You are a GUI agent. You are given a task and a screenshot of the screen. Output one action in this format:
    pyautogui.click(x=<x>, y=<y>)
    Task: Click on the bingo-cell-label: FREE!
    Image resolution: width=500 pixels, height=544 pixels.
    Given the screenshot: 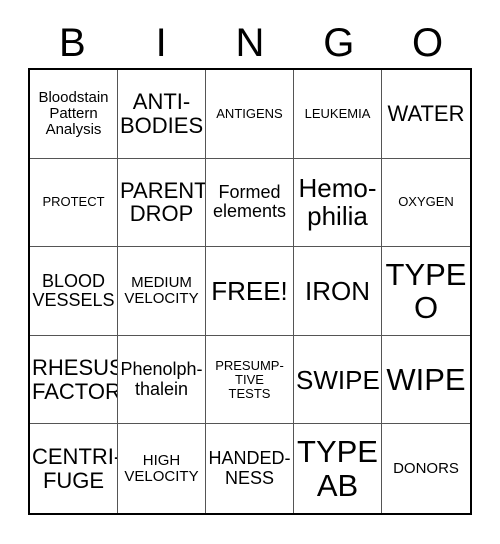 What is the action you would take?
    pyautogui.click(x=249, y=290)
    